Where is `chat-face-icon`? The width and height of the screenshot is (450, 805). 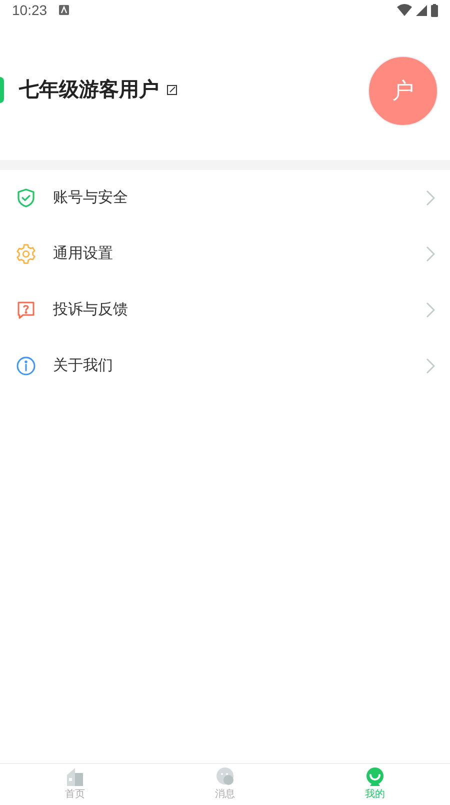 chat-face-icon is located at coordinates (225, 777).